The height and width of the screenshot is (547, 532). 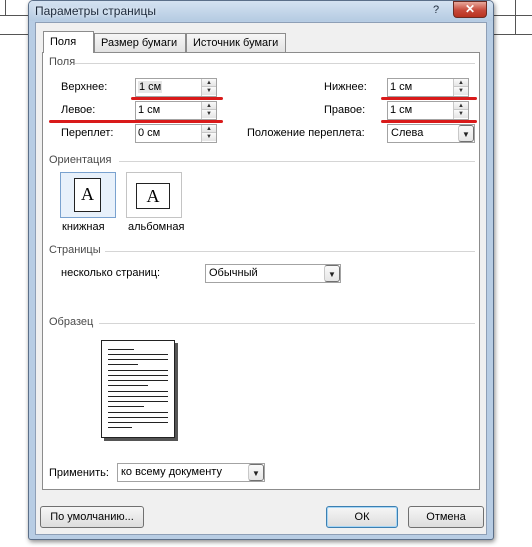 I want to click on left-margin-spinner: 1 см ▲ ▼, so click(x=176, y=110).